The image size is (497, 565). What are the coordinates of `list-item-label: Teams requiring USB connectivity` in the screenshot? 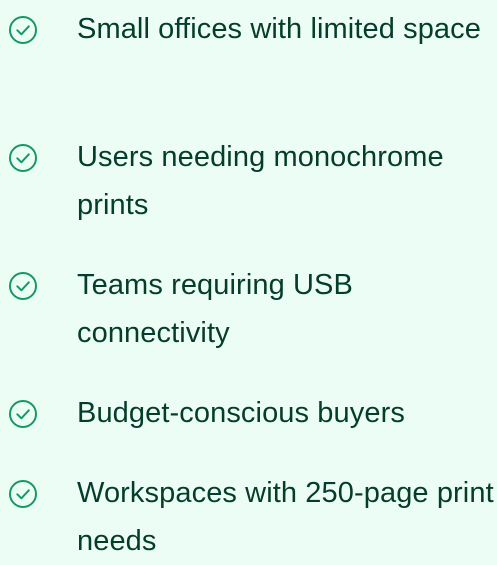 It's located at (215, 309).